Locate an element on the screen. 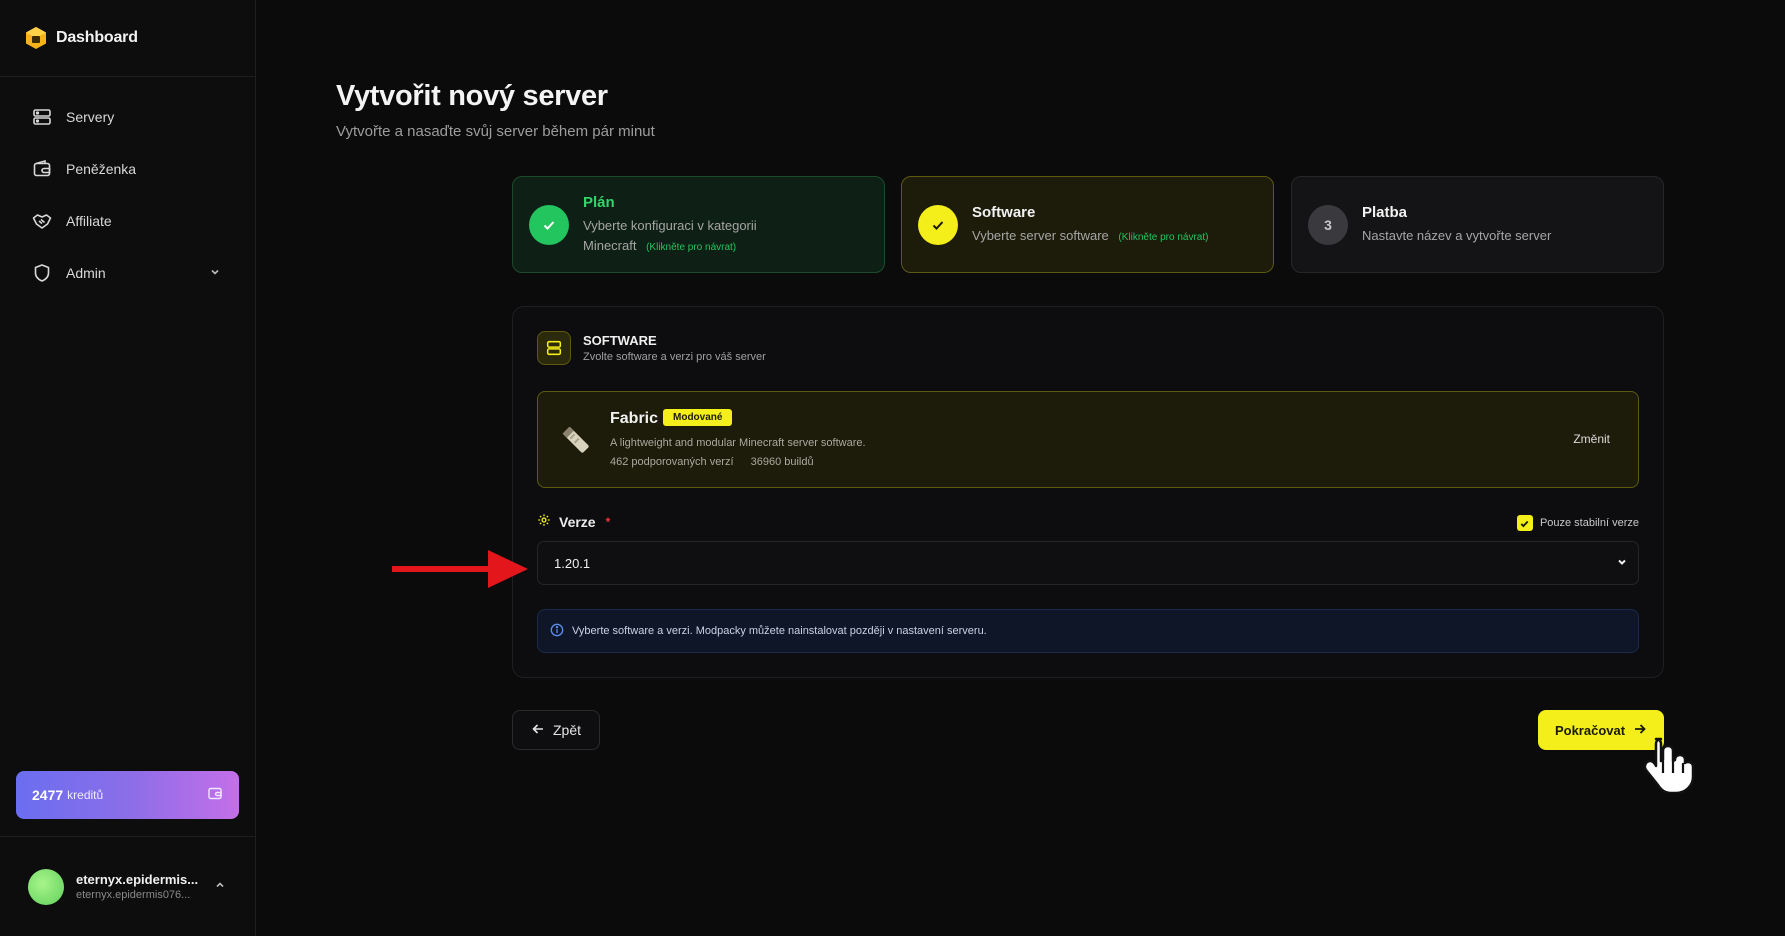 The height and width of the screenshot is (936, 1785). step-desc-line: Minecraft is located at coordinates (610, 245).